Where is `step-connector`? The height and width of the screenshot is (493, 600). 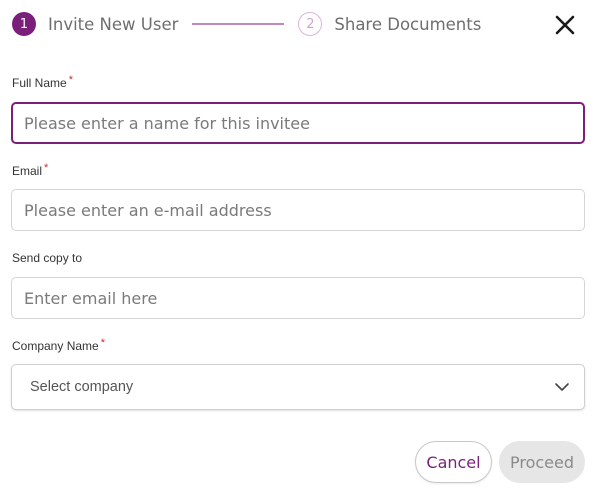 step-connector is located at coordinates (238, 24).